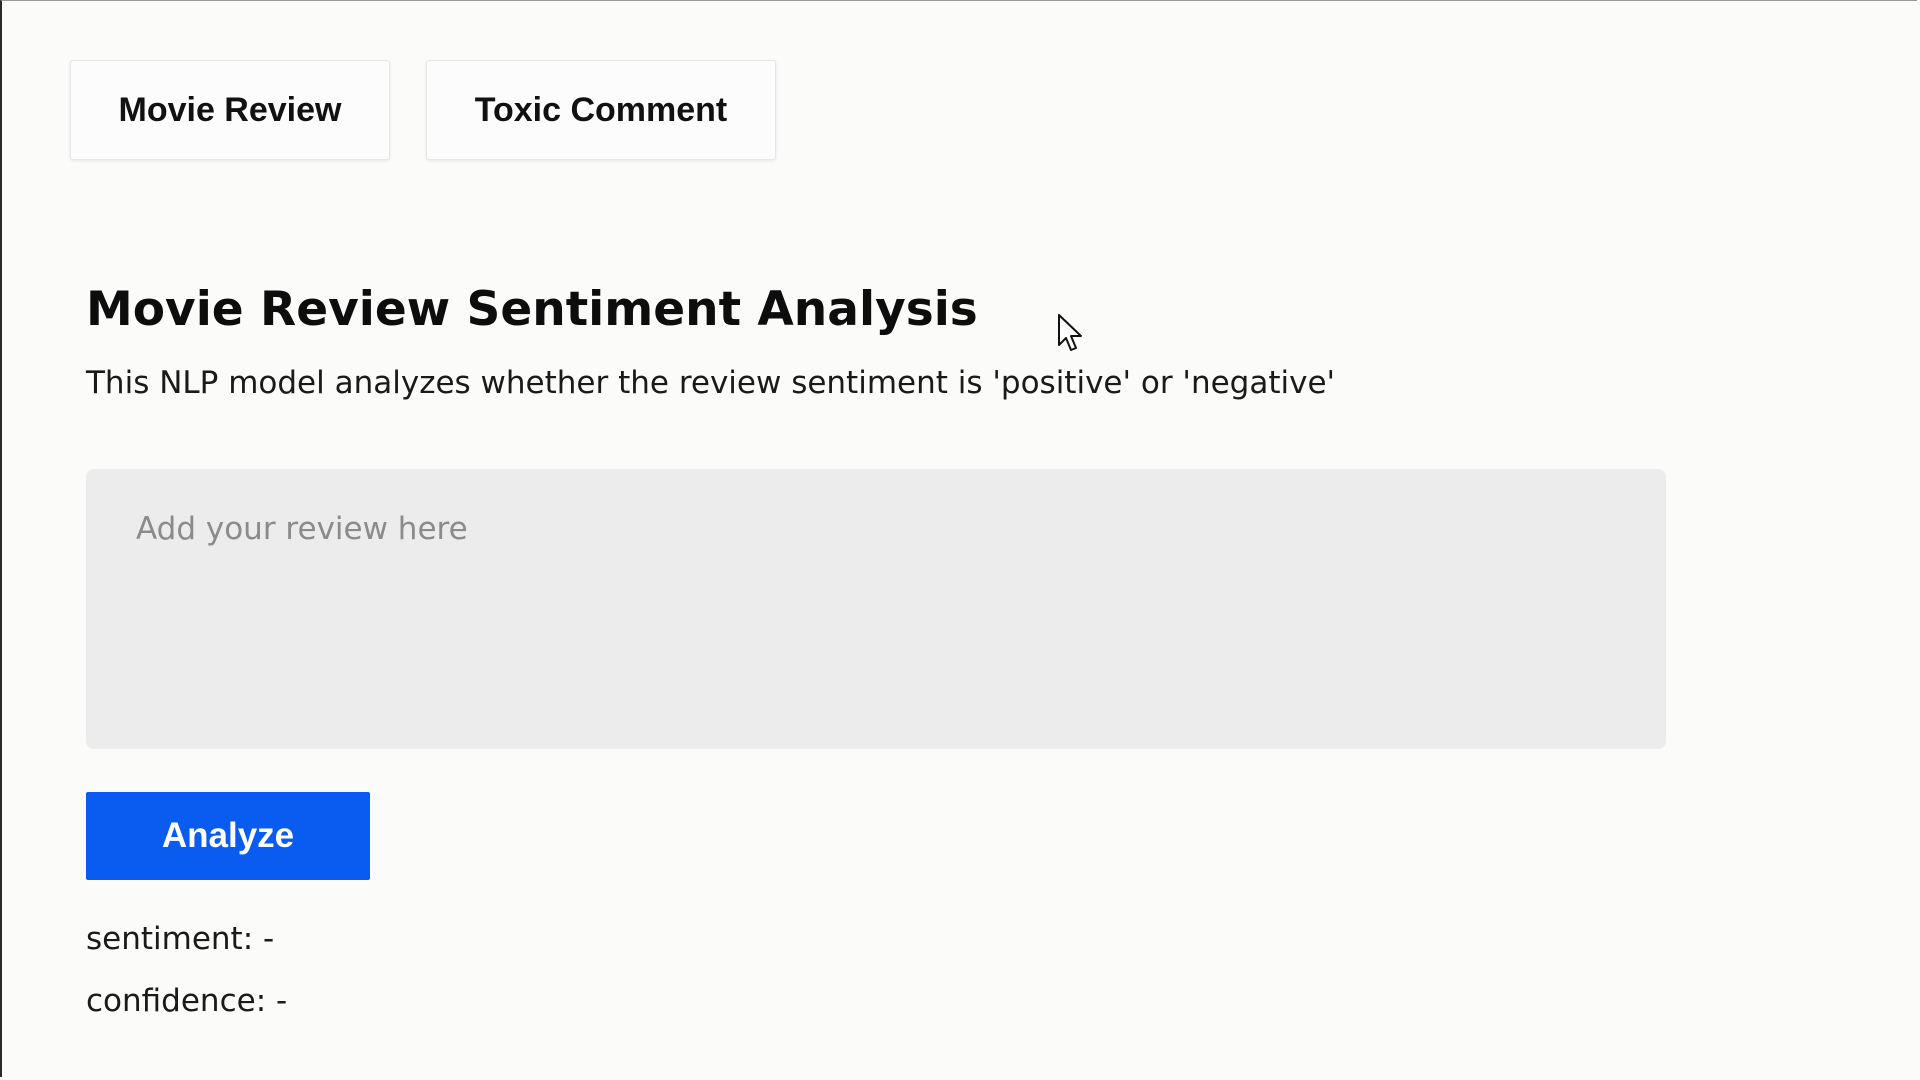 This screenshot has width=1920, height=1080. I want to click on tab-toxic-comment: Toxic Comment, so click(601, 110).